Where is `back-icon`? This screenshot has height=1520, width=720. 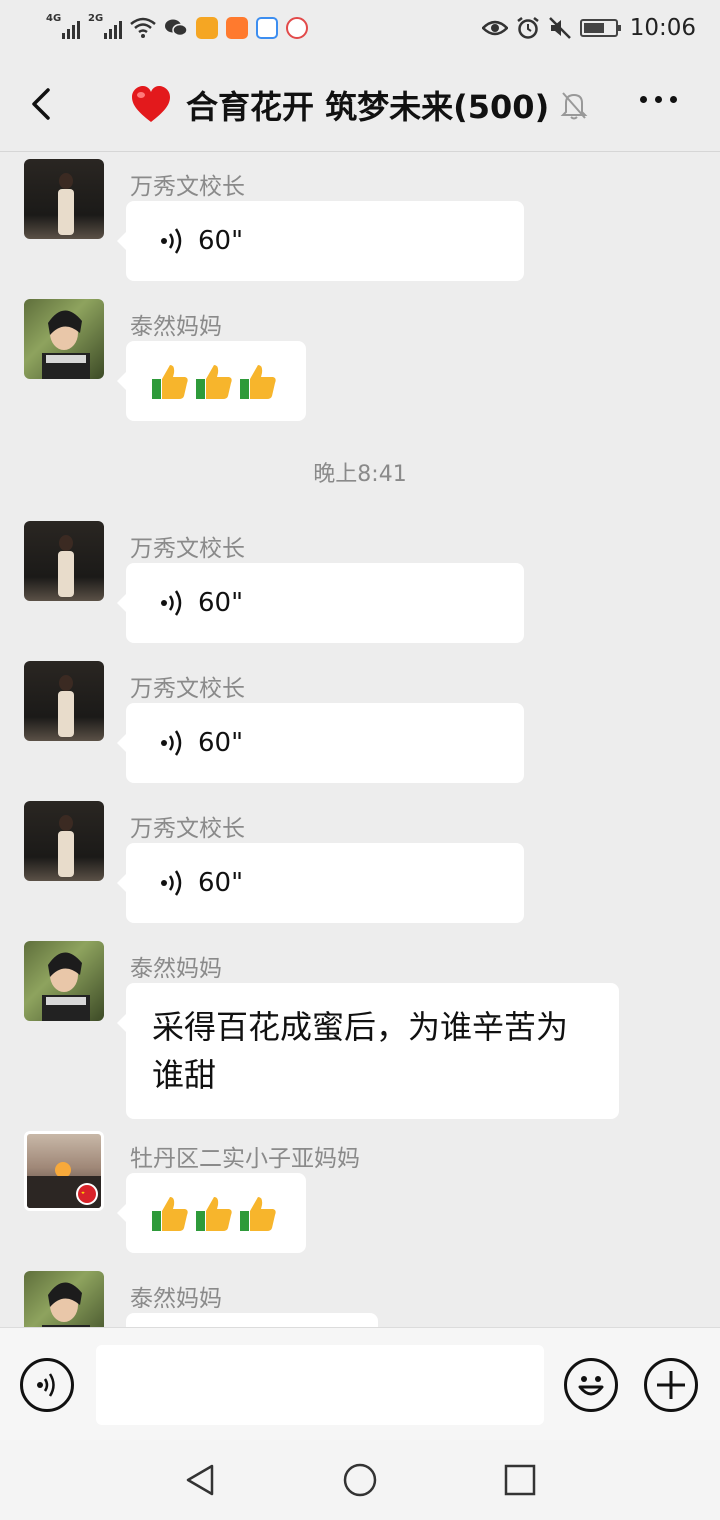 back-icon is located at coordinates (44, 104).